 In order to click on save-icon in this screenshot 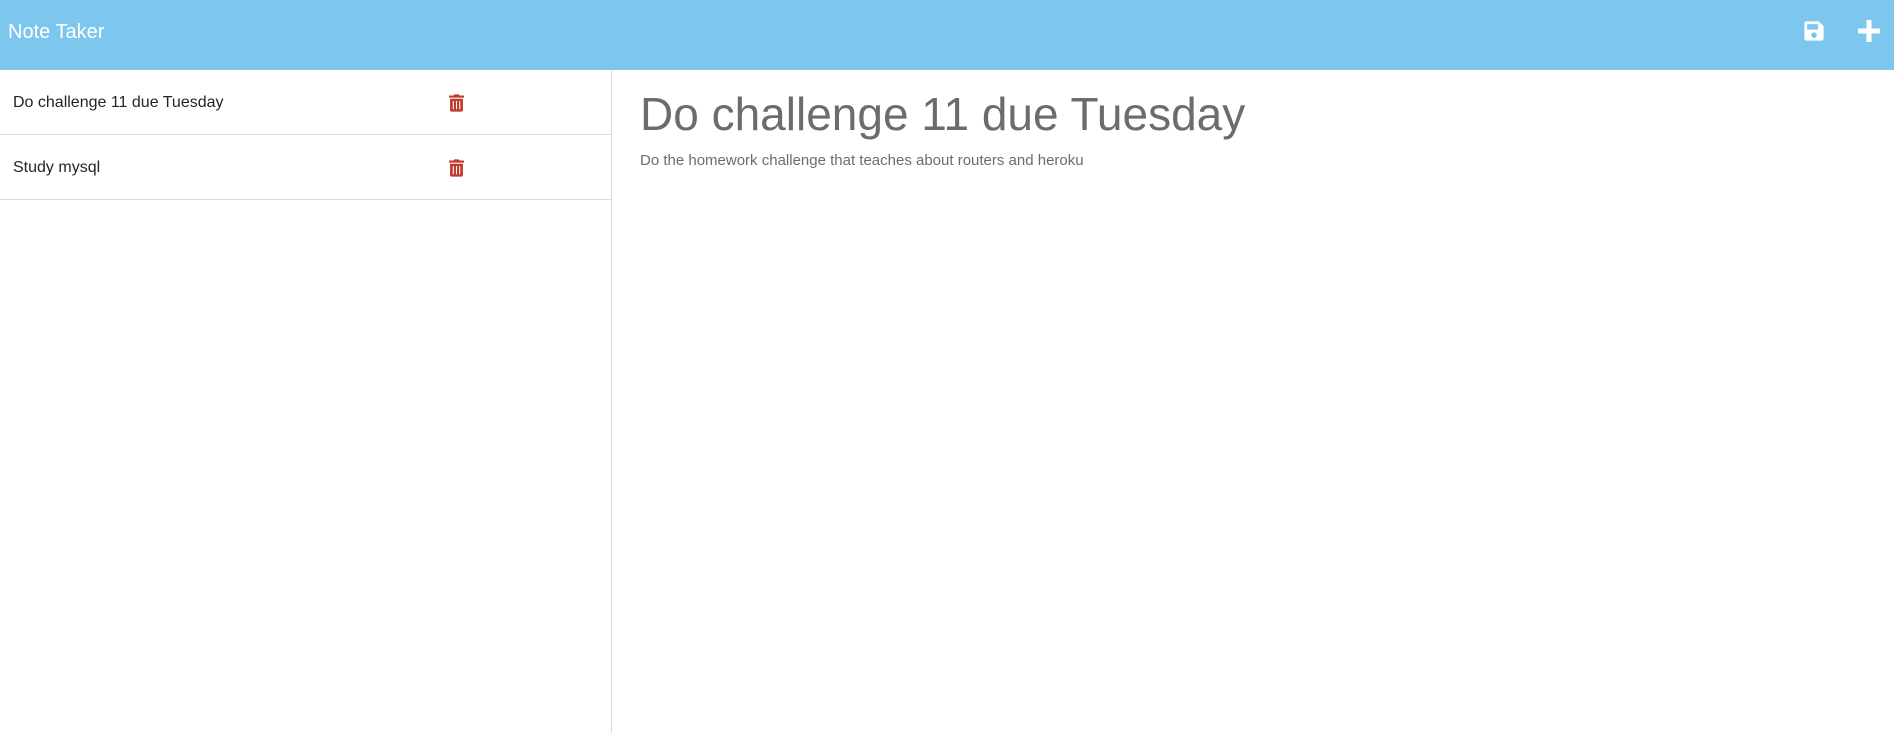, I will do `click(1814, 31)`.